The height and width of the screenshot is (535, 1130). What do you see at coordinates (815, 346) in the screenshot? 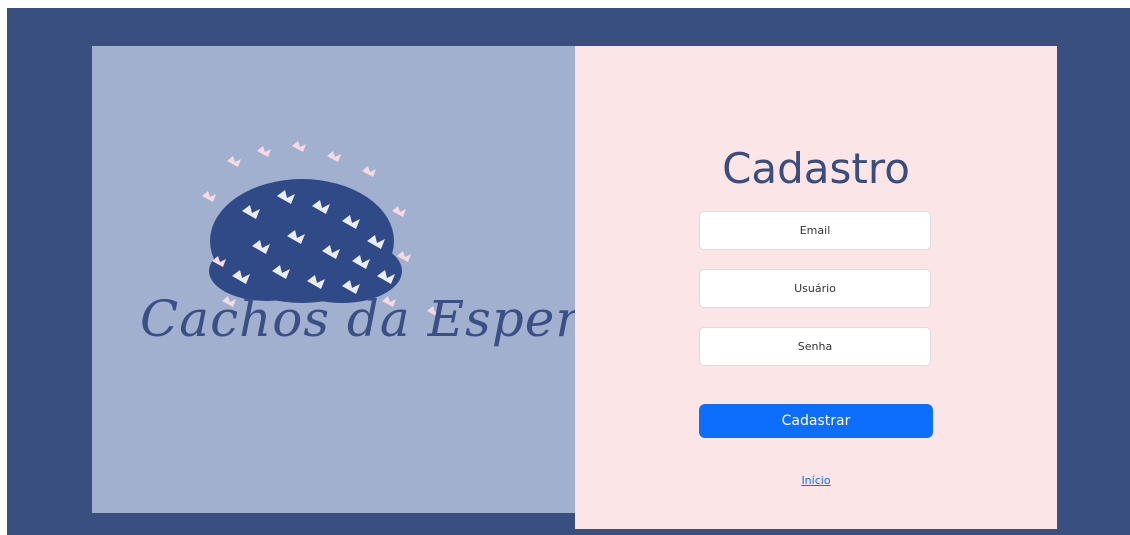
I see `password-field` at bounding box center [815, 346].